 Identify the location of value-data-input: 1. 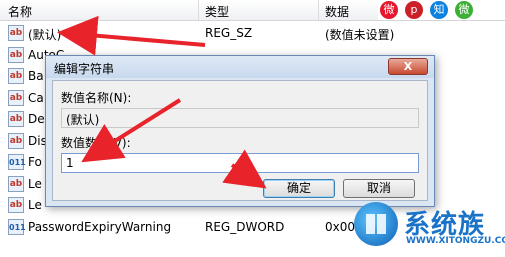
(240, 163).